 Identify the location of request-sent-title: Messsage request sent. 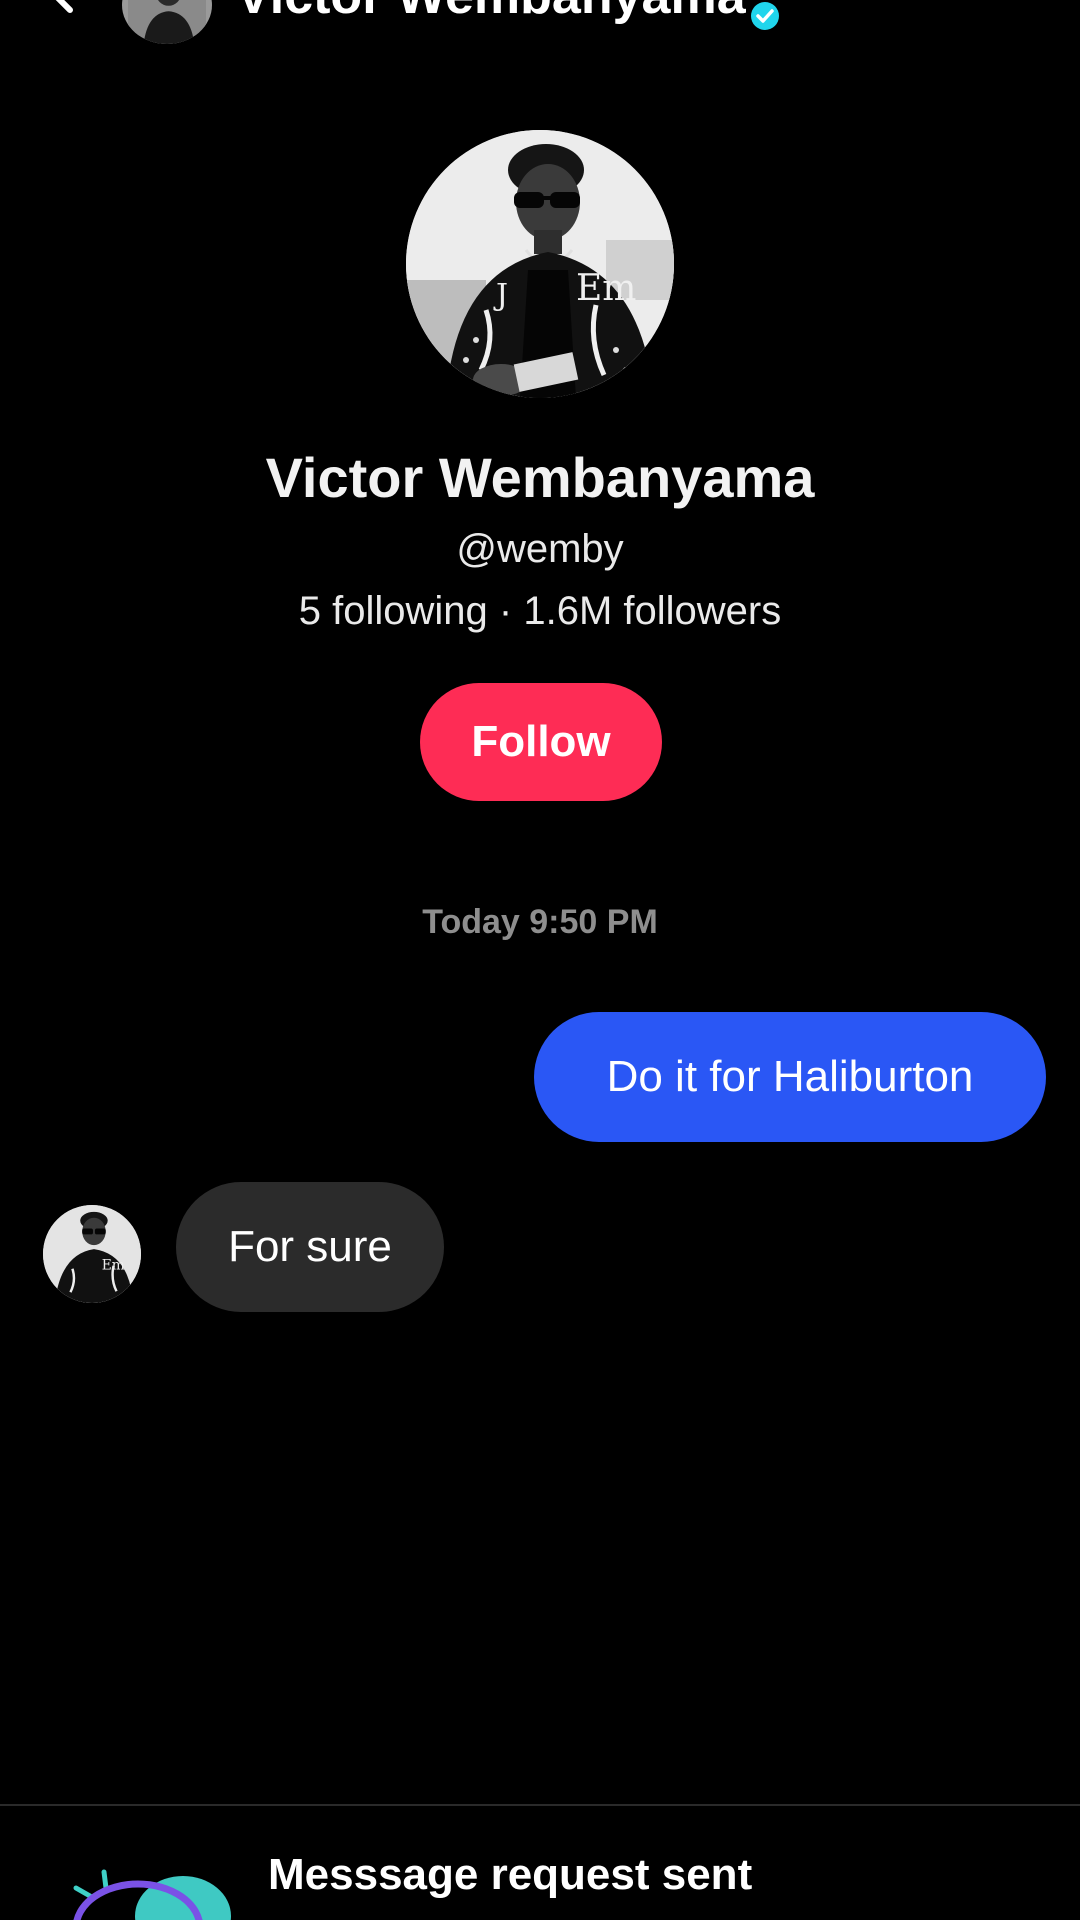
(510, 1874).